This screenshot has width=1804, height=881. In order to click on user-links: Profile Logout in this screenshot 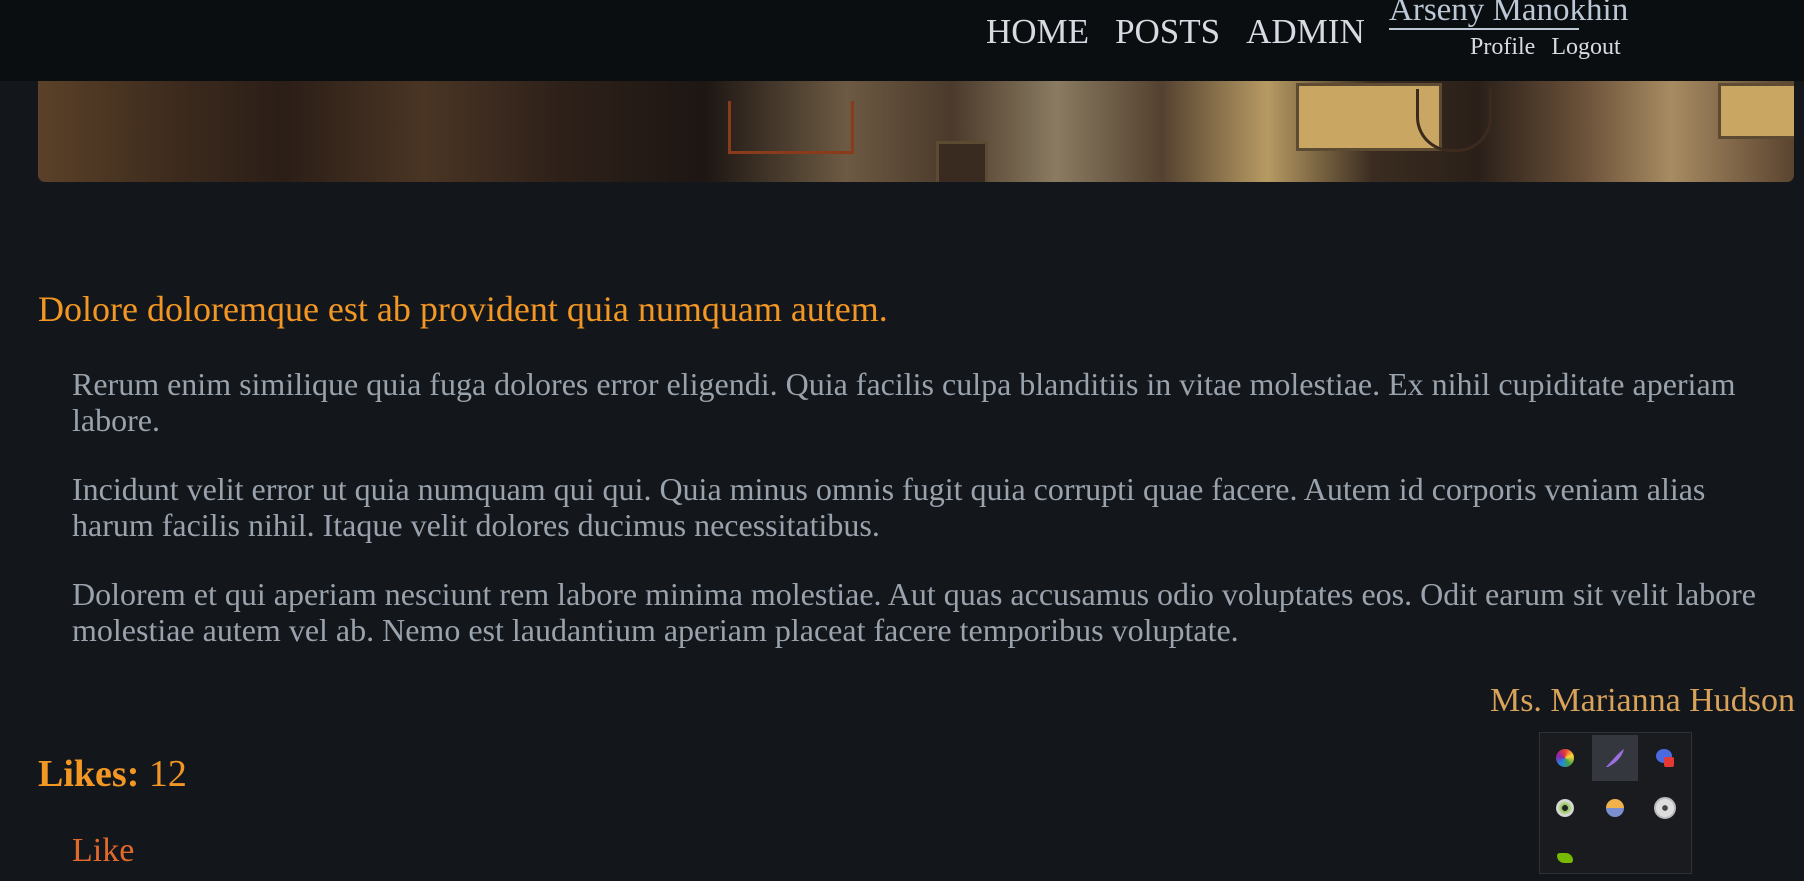, I will do `click(1545, 47)`.